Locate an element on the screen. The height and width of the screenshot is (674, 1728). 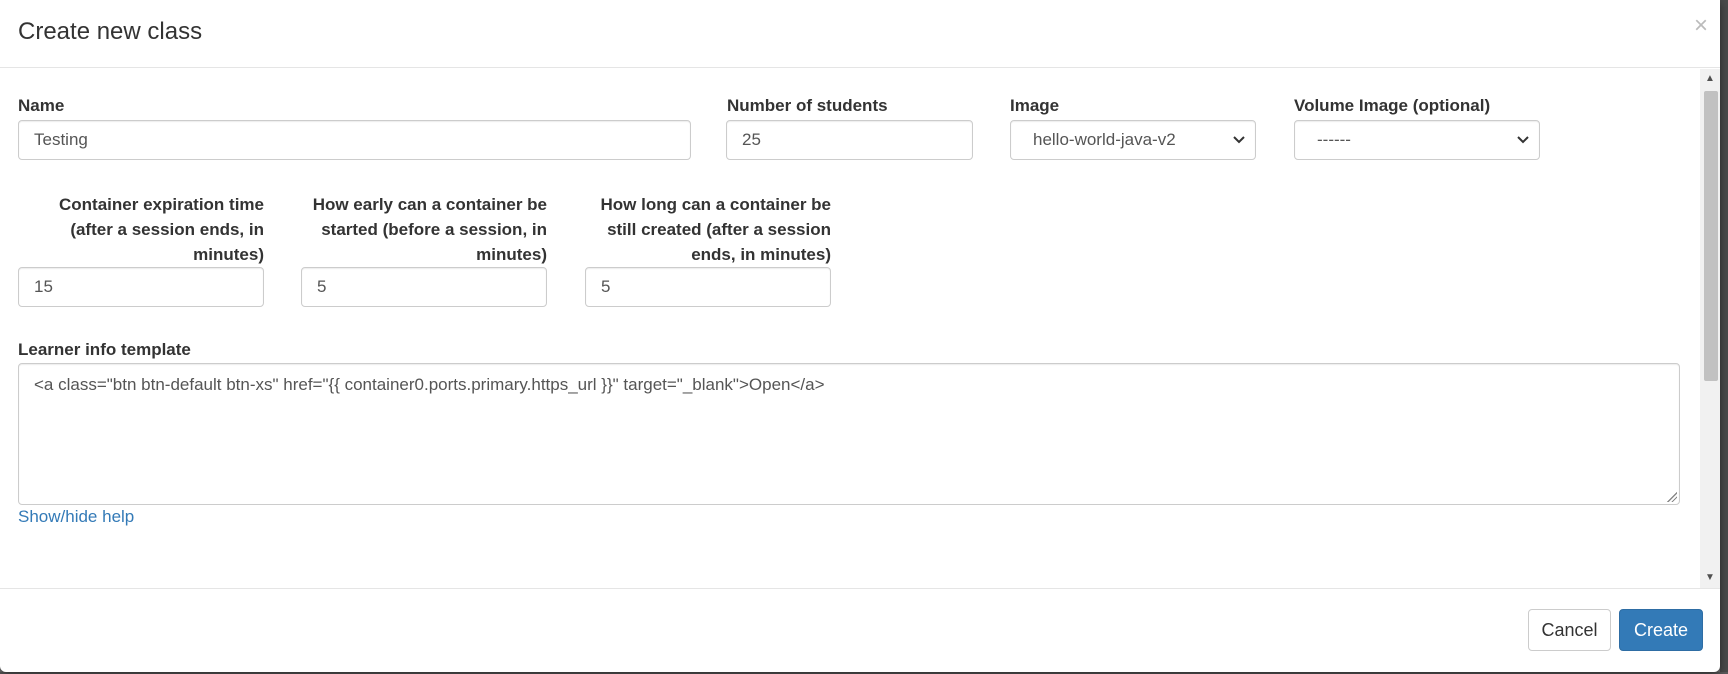
modal-header: Create new class × is located at coordinates (860, 34).